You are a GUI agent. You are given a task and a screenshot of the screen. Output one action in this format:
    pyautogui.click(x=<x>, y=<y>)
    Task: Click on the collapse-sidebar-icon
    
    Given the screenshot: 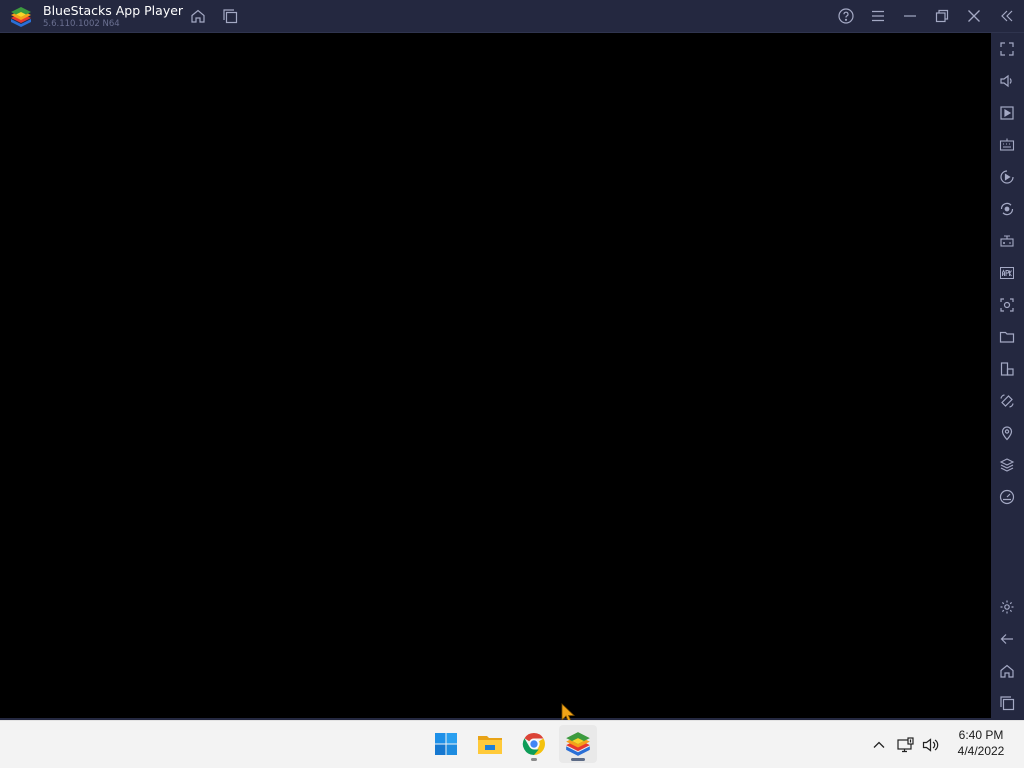 What is the action you would take?
    pyautogui.click(x=1007, y=16)
    